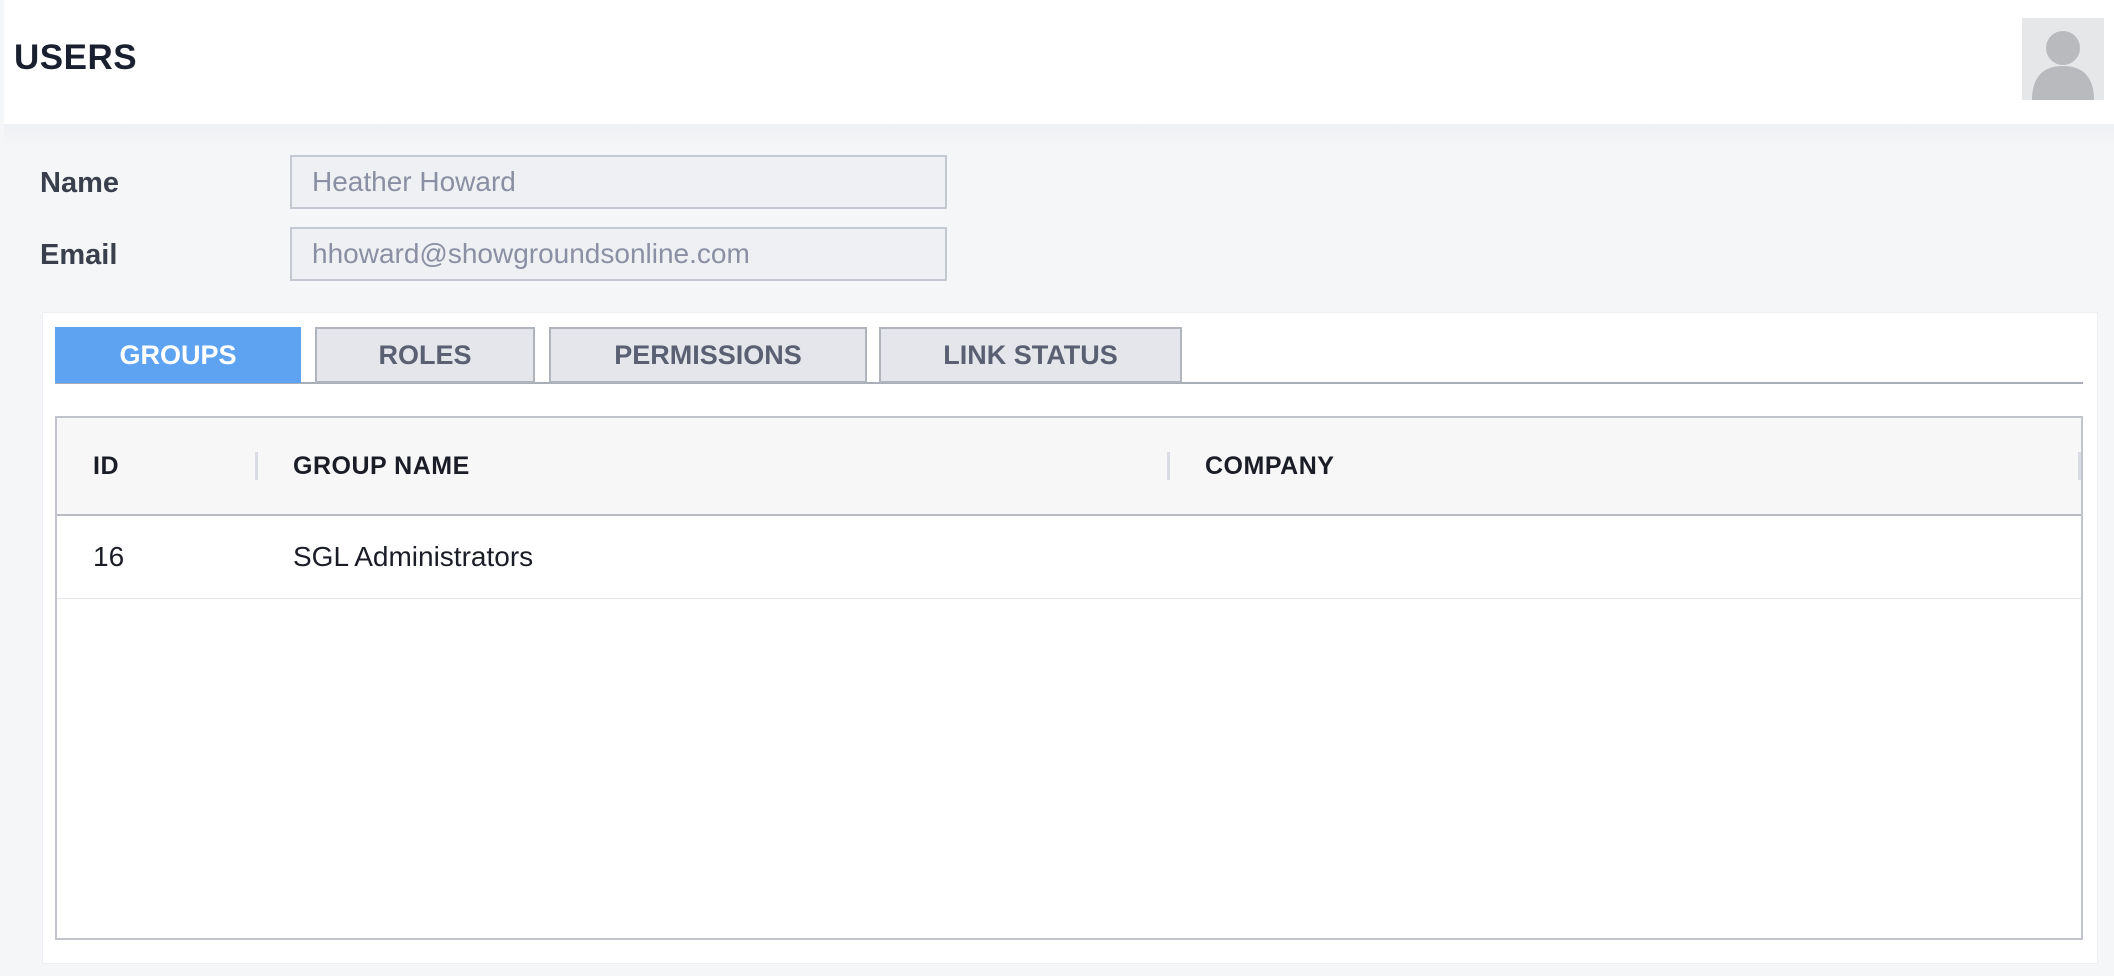 This screenshot has height=976, width=2114. What do you see at coordinates (708, 355) in the screenshot?
I see `tab-permissions: PERMISSIONS` at bounding box center [708, 355].